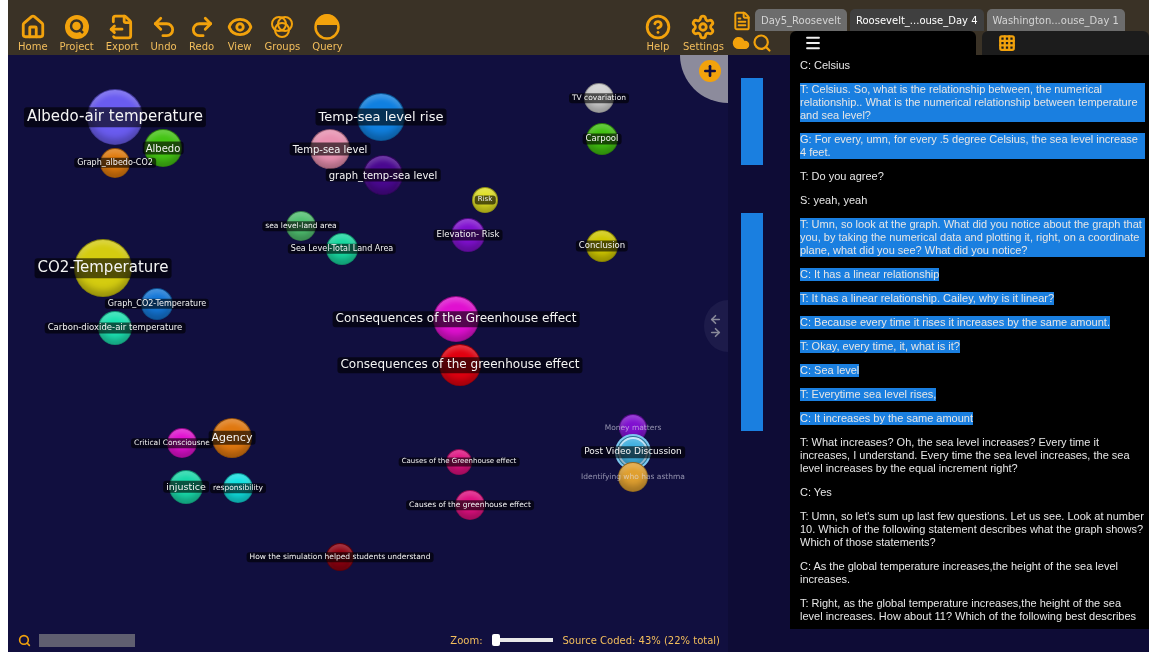  I want to click on query-button: Query, so click(327, 33).